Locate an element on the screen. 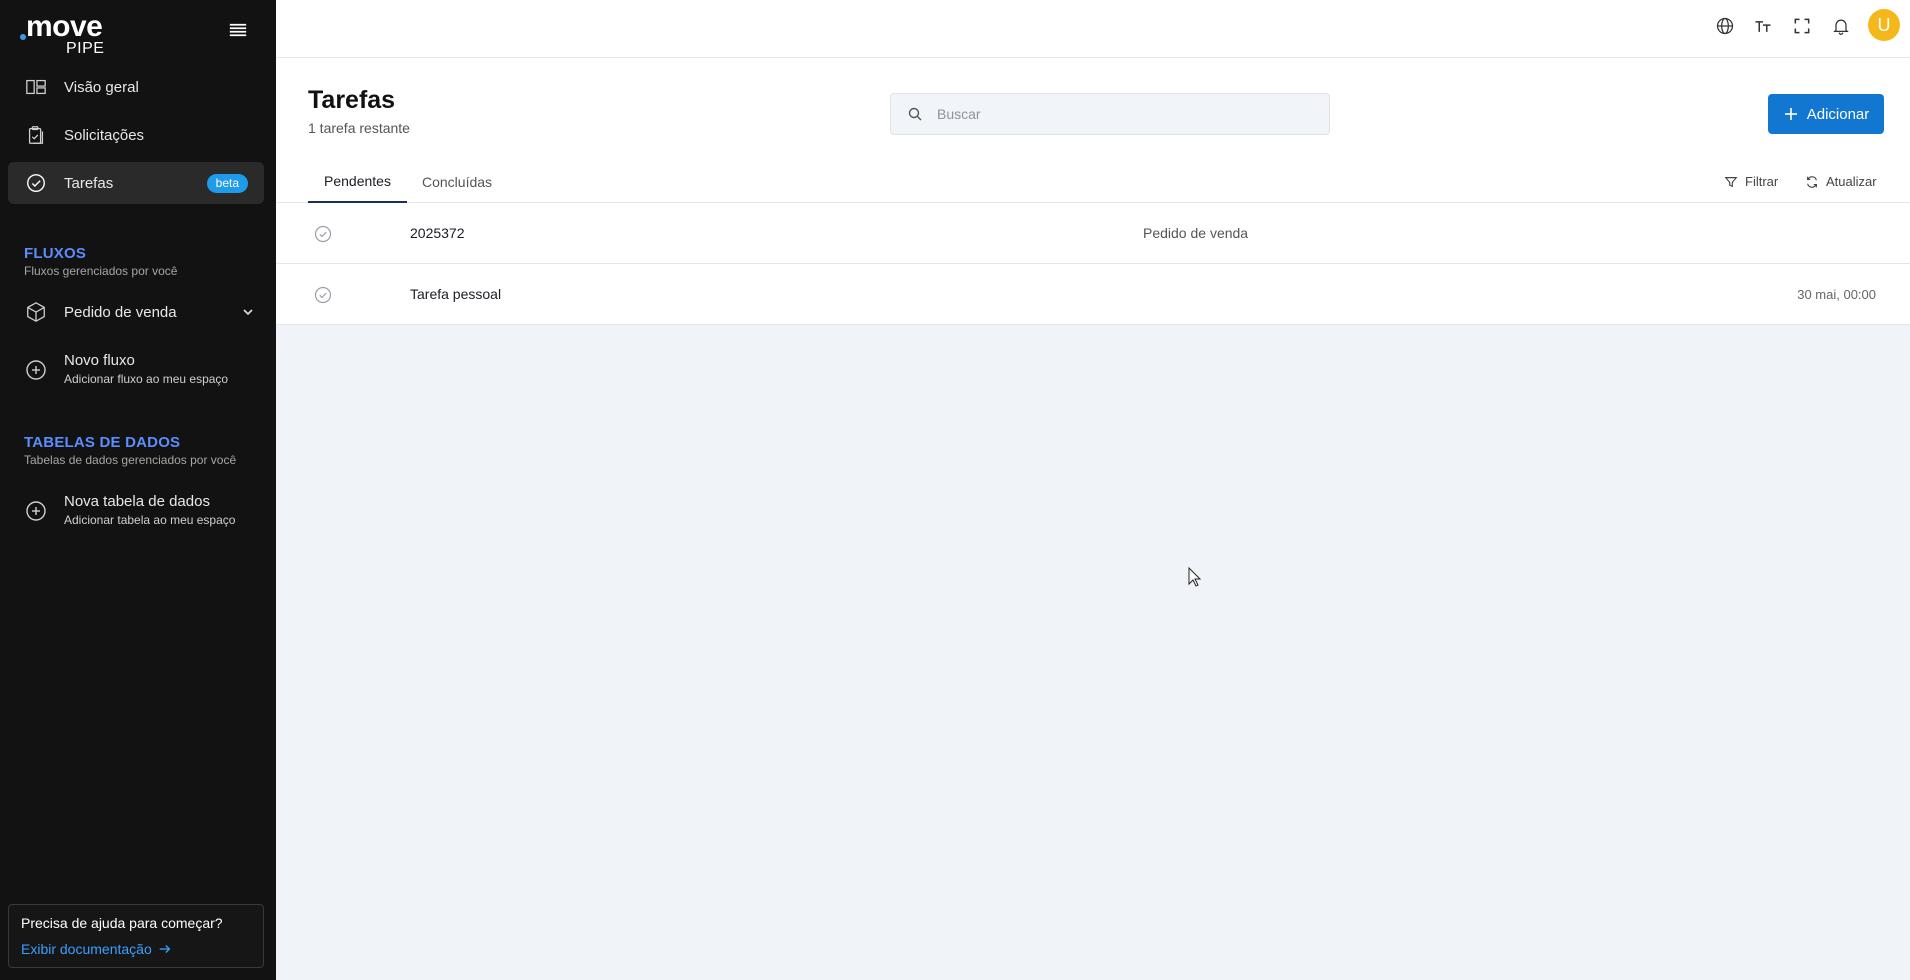 This screenshot has height=980, width=1910. tab-concluidas: Concluídas is located at coordinates (457, 181).